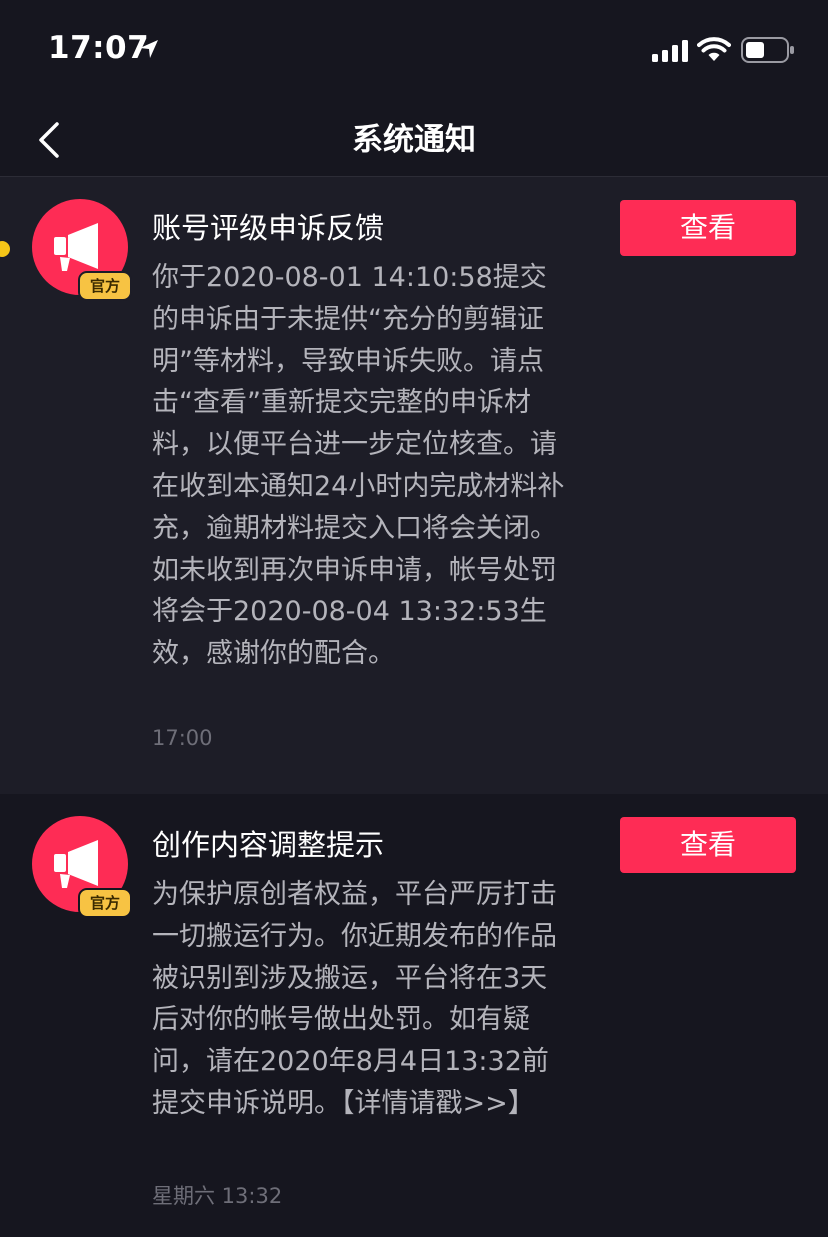 The width and height of the screenshot is (828, 1237). Describe the element at coordinates (670, 51) in the screenshot. I see `signal-icon` at that location.